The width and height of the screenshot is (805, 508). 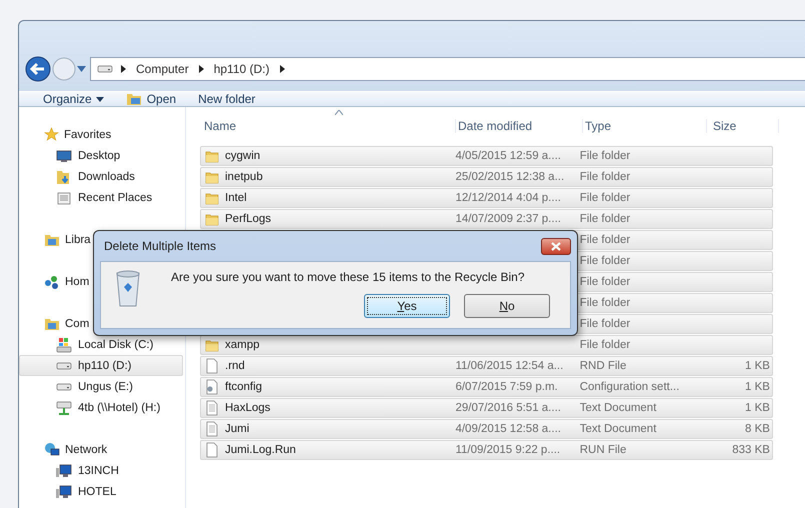 I want to click on star-icon, so click(x=51, y=134).